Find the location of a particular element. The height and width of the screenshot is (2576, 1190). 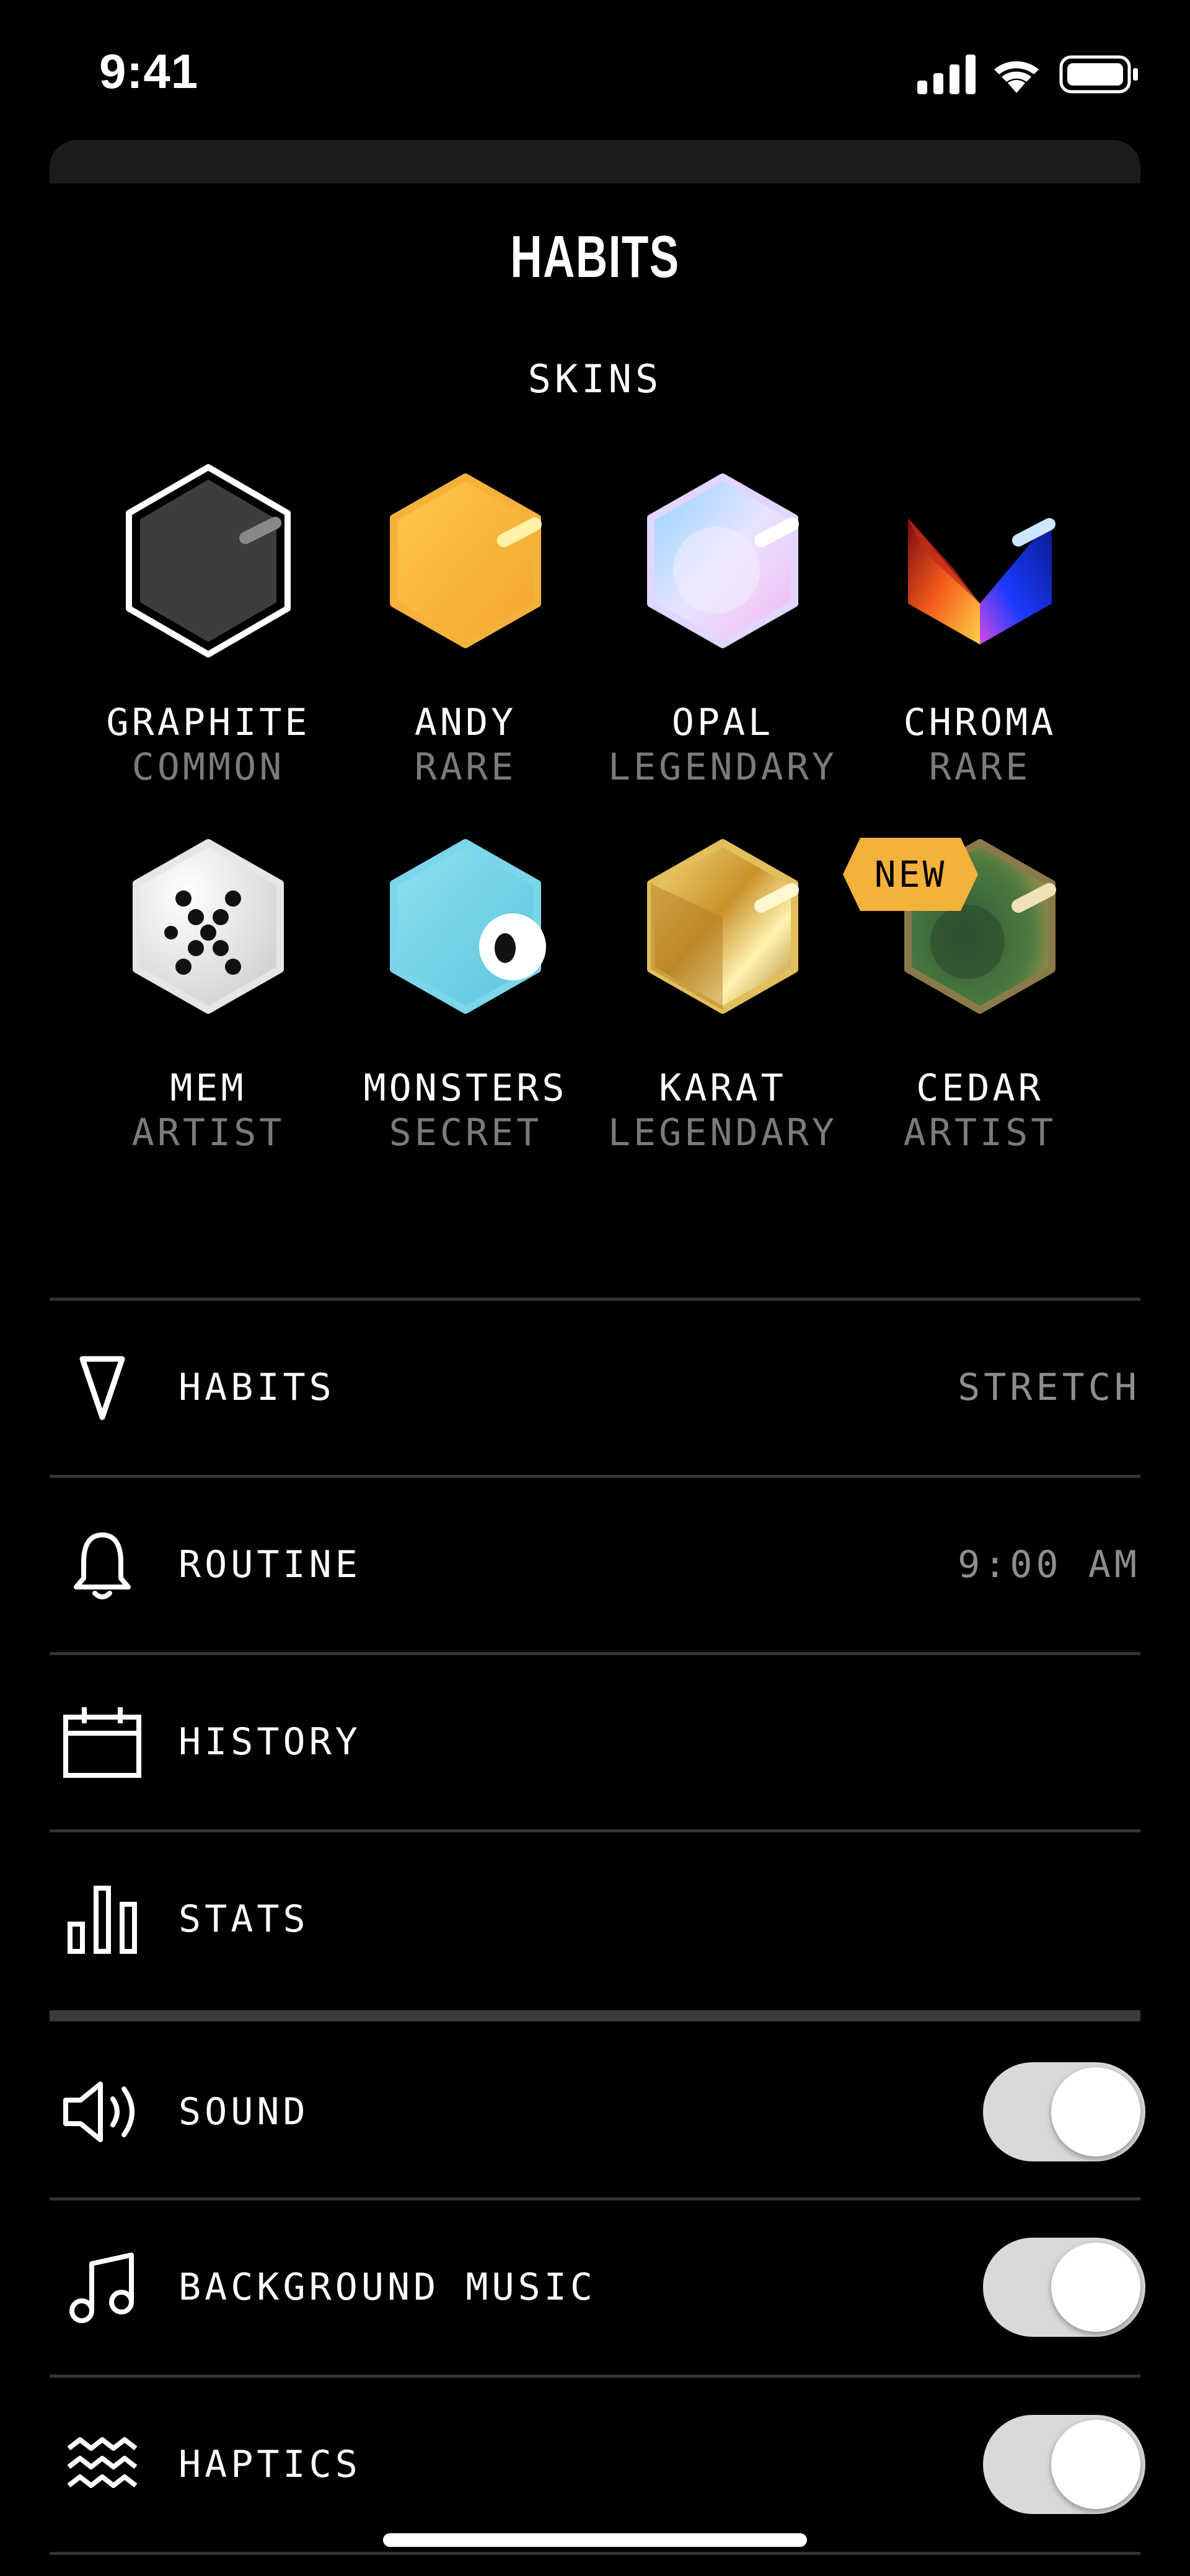

toggle-row-label: HAPTICS is located at coordinates (269, 2465).